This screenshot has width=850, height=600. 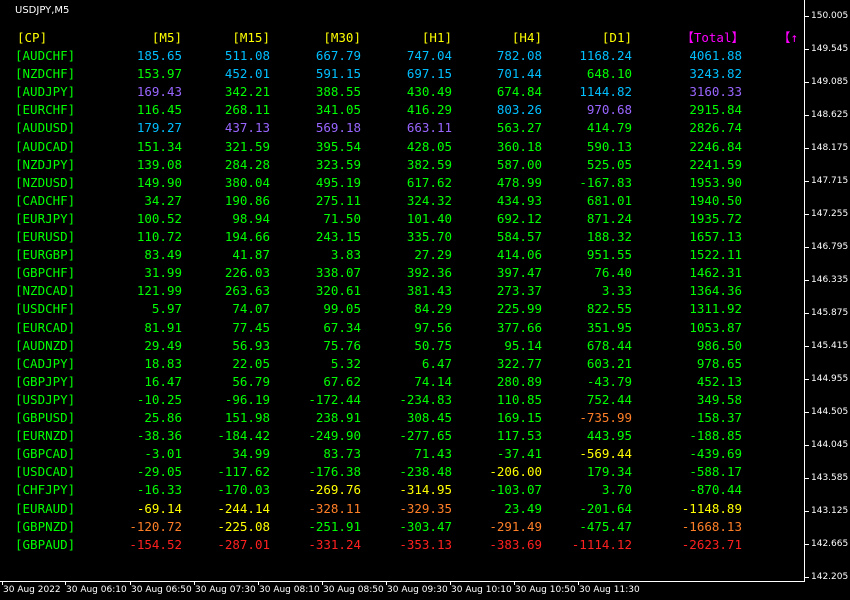 What do you see at coordinates (345, 255) in the screenshot?
I see `strength-value: 3.83` at bounding box center [345, 255].